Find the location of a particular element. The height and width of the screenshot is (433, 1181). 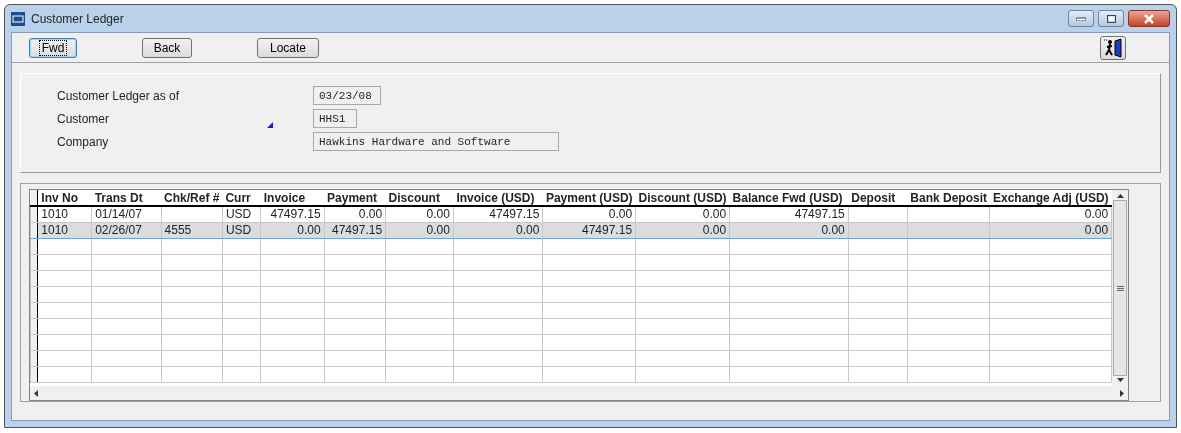

toolbar-button: Back is located at coordinates (167, 47).